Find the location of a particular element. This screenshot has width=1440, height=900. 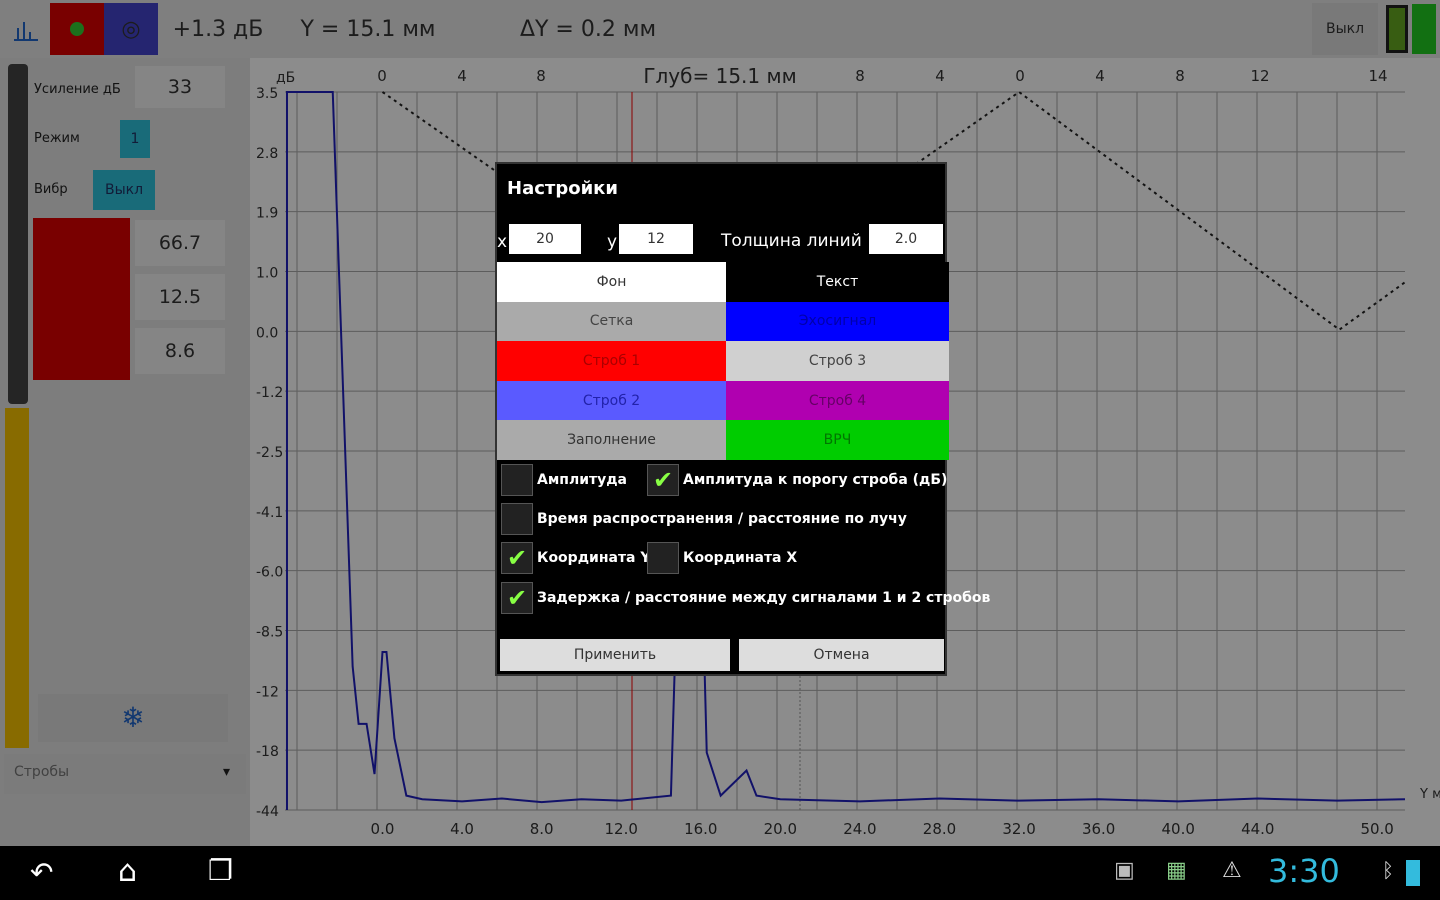

color-swatch-button: Заполнение is located at coordinates (611, 440).